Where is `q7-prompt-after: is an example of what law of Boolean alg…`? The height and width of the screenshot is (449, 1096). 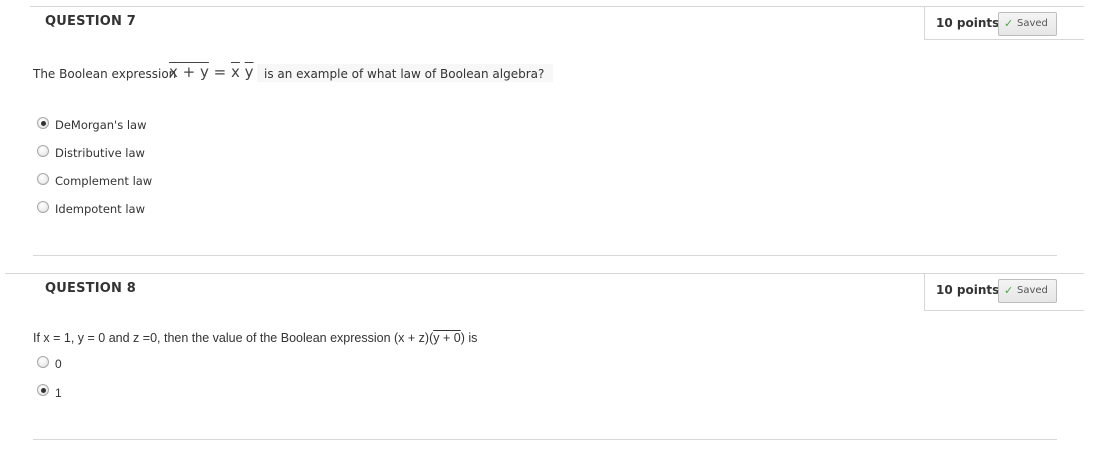 q7-prompt-after: is an example of what law of Boolean alg… is located at coordinates (404, 74).